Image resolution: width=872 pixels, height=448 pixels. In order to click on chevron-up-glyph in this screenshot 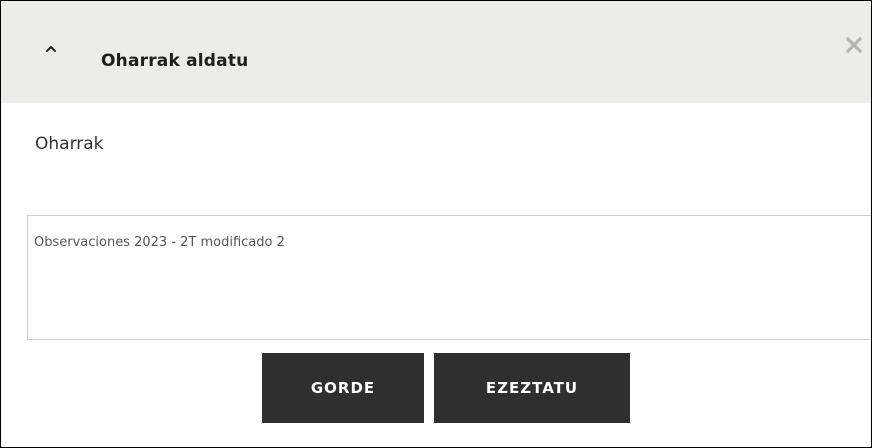, I will do `click(51, 49)`.